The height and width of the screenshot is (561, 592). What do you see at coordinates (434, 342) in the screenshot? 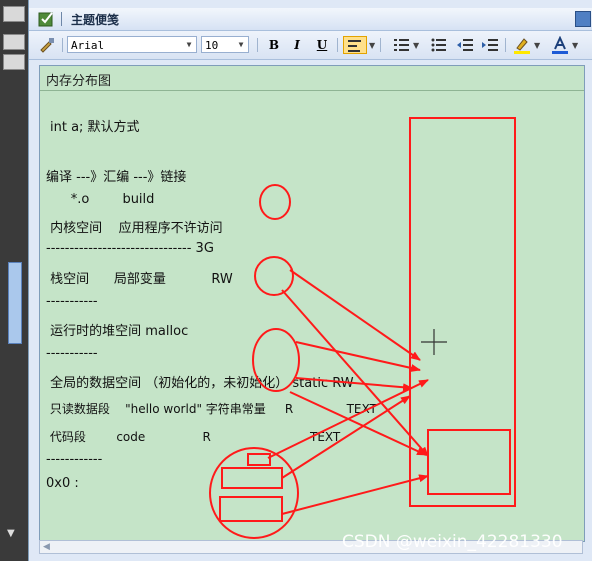
I see `crosshair-cursor-icon` at bounding box center [434, 342].